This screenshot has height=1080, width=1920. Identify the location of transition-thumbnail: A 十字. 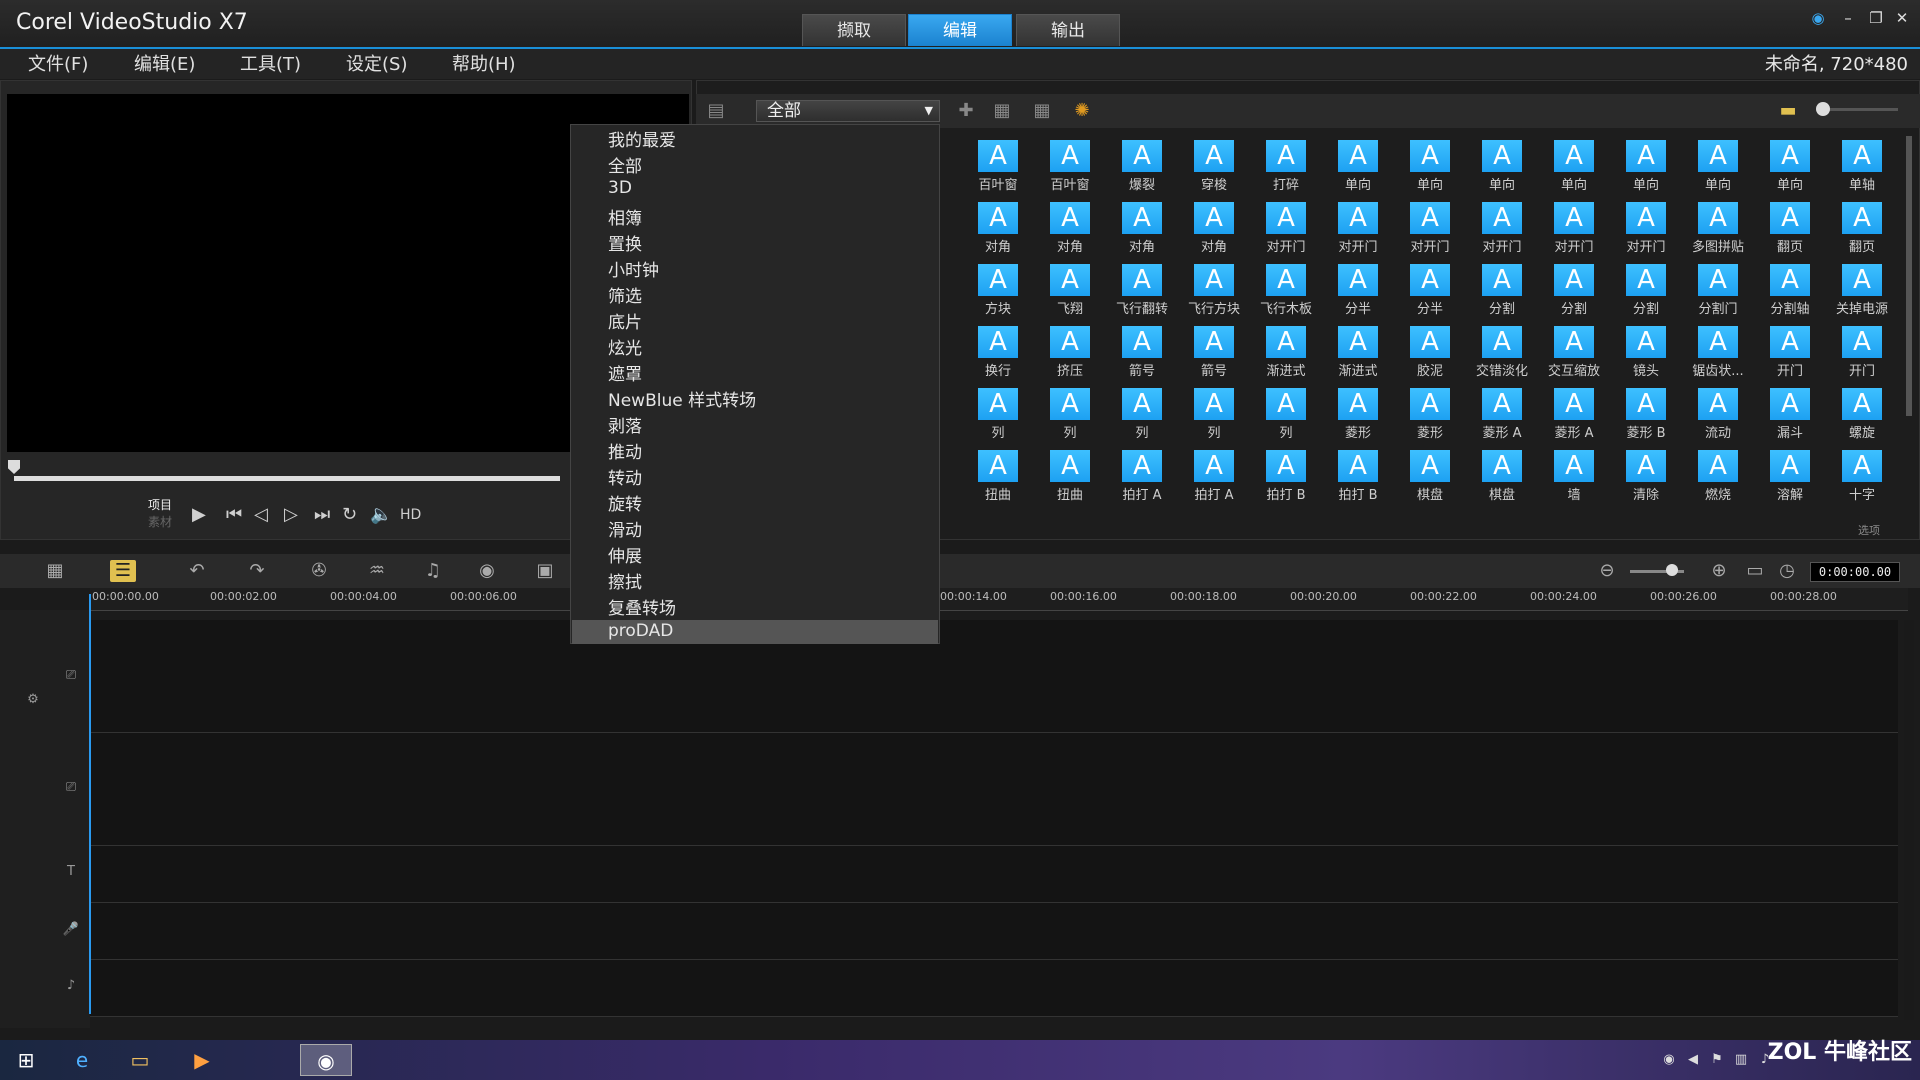
(1862, 481).